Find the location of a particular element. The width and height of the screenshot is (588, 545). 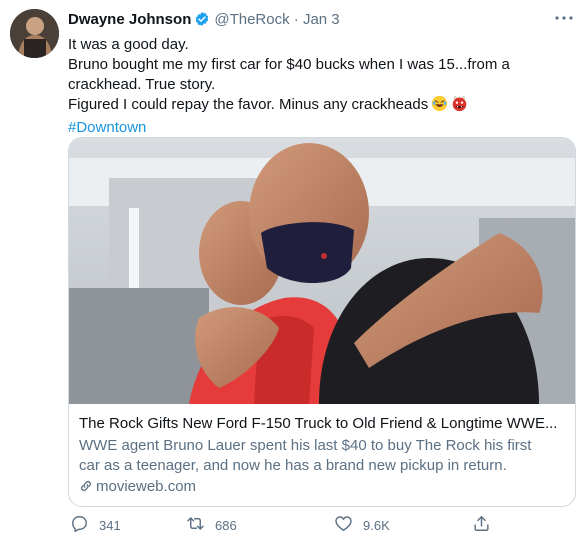

like-icon is located at coordinates (348, 525).